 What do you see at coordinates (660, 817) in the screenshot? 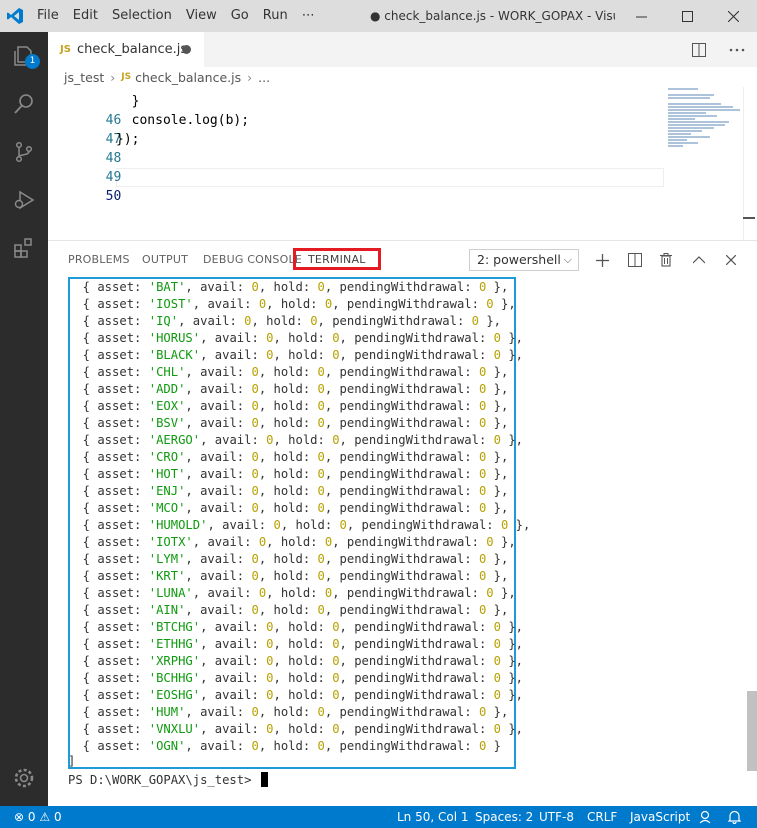
I see `language-mode: JavaScript` at bounding box center [660, 817].